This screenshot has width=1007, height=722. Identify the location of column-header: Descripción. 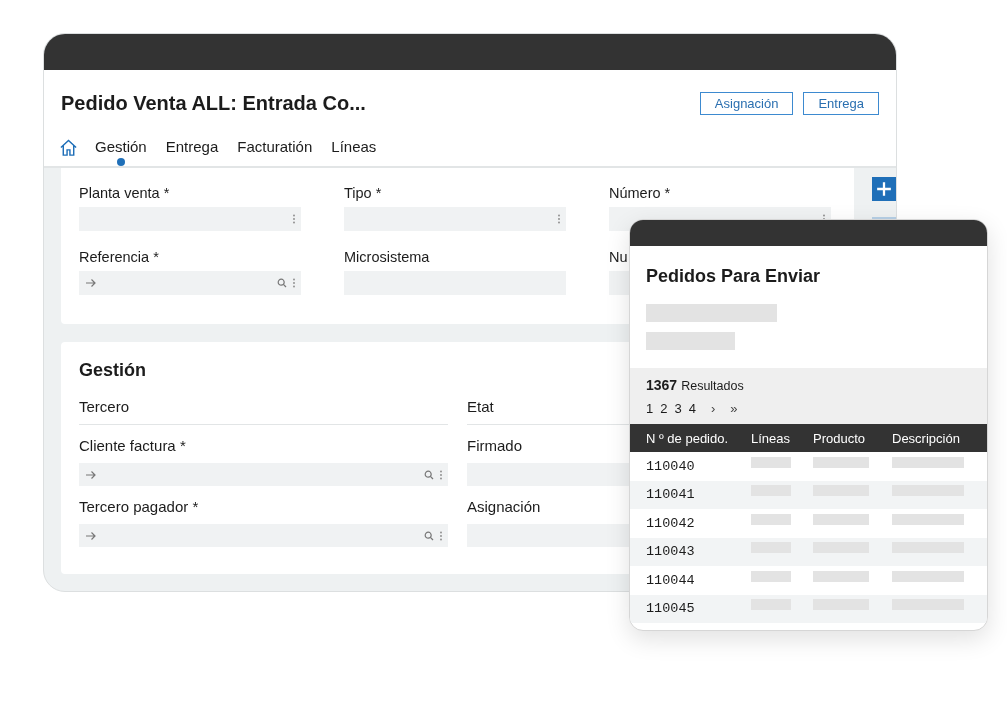
(926, 438).